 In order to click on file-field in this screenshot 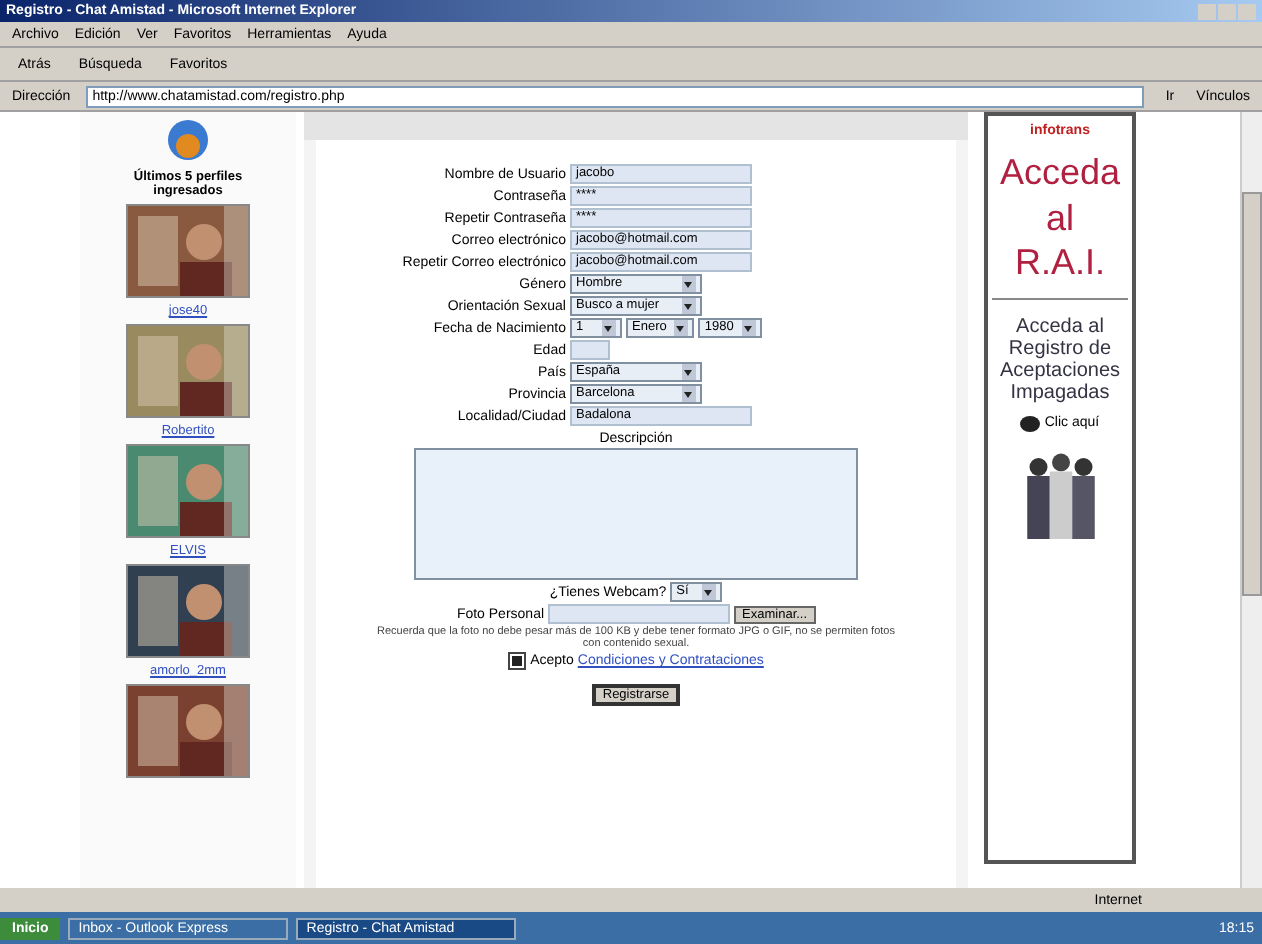, I will do `click(639, 614)`.